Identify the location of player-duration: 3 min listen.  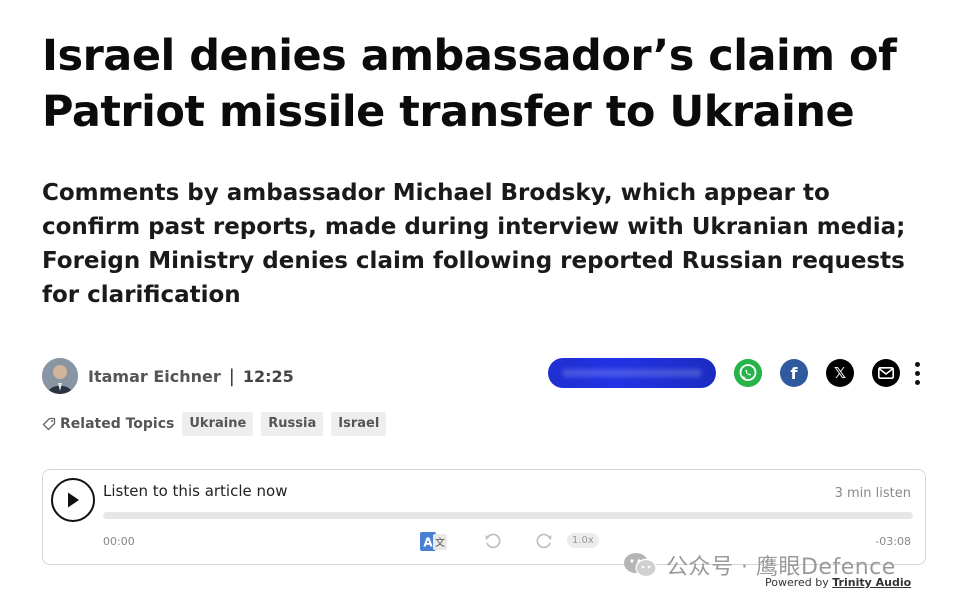
(872, 493).